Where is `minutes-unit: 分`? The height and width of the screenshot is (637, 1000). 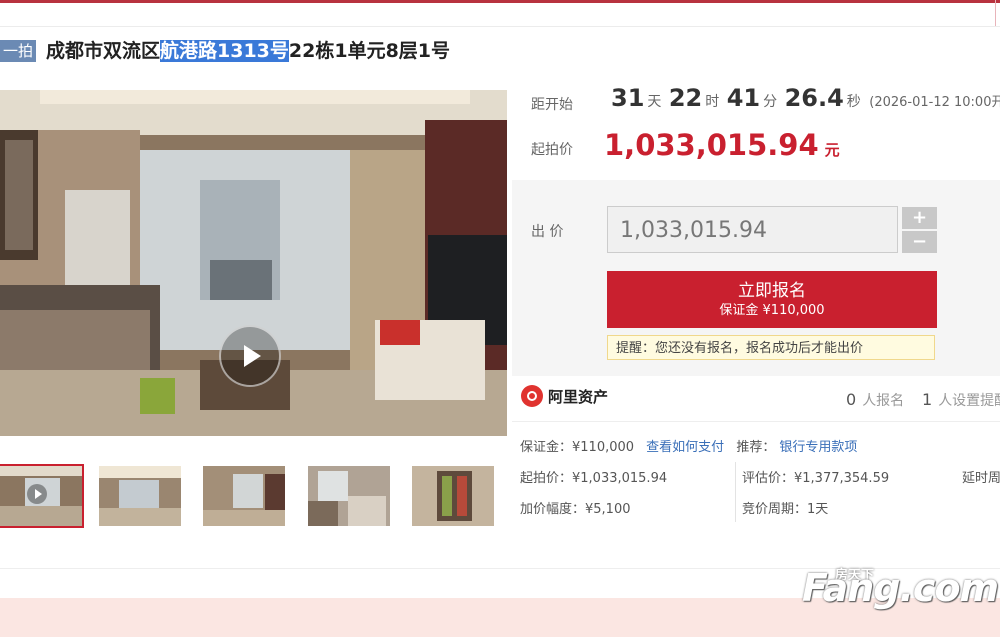 minutes-unit: 分 is located at coordinates (770, 102).